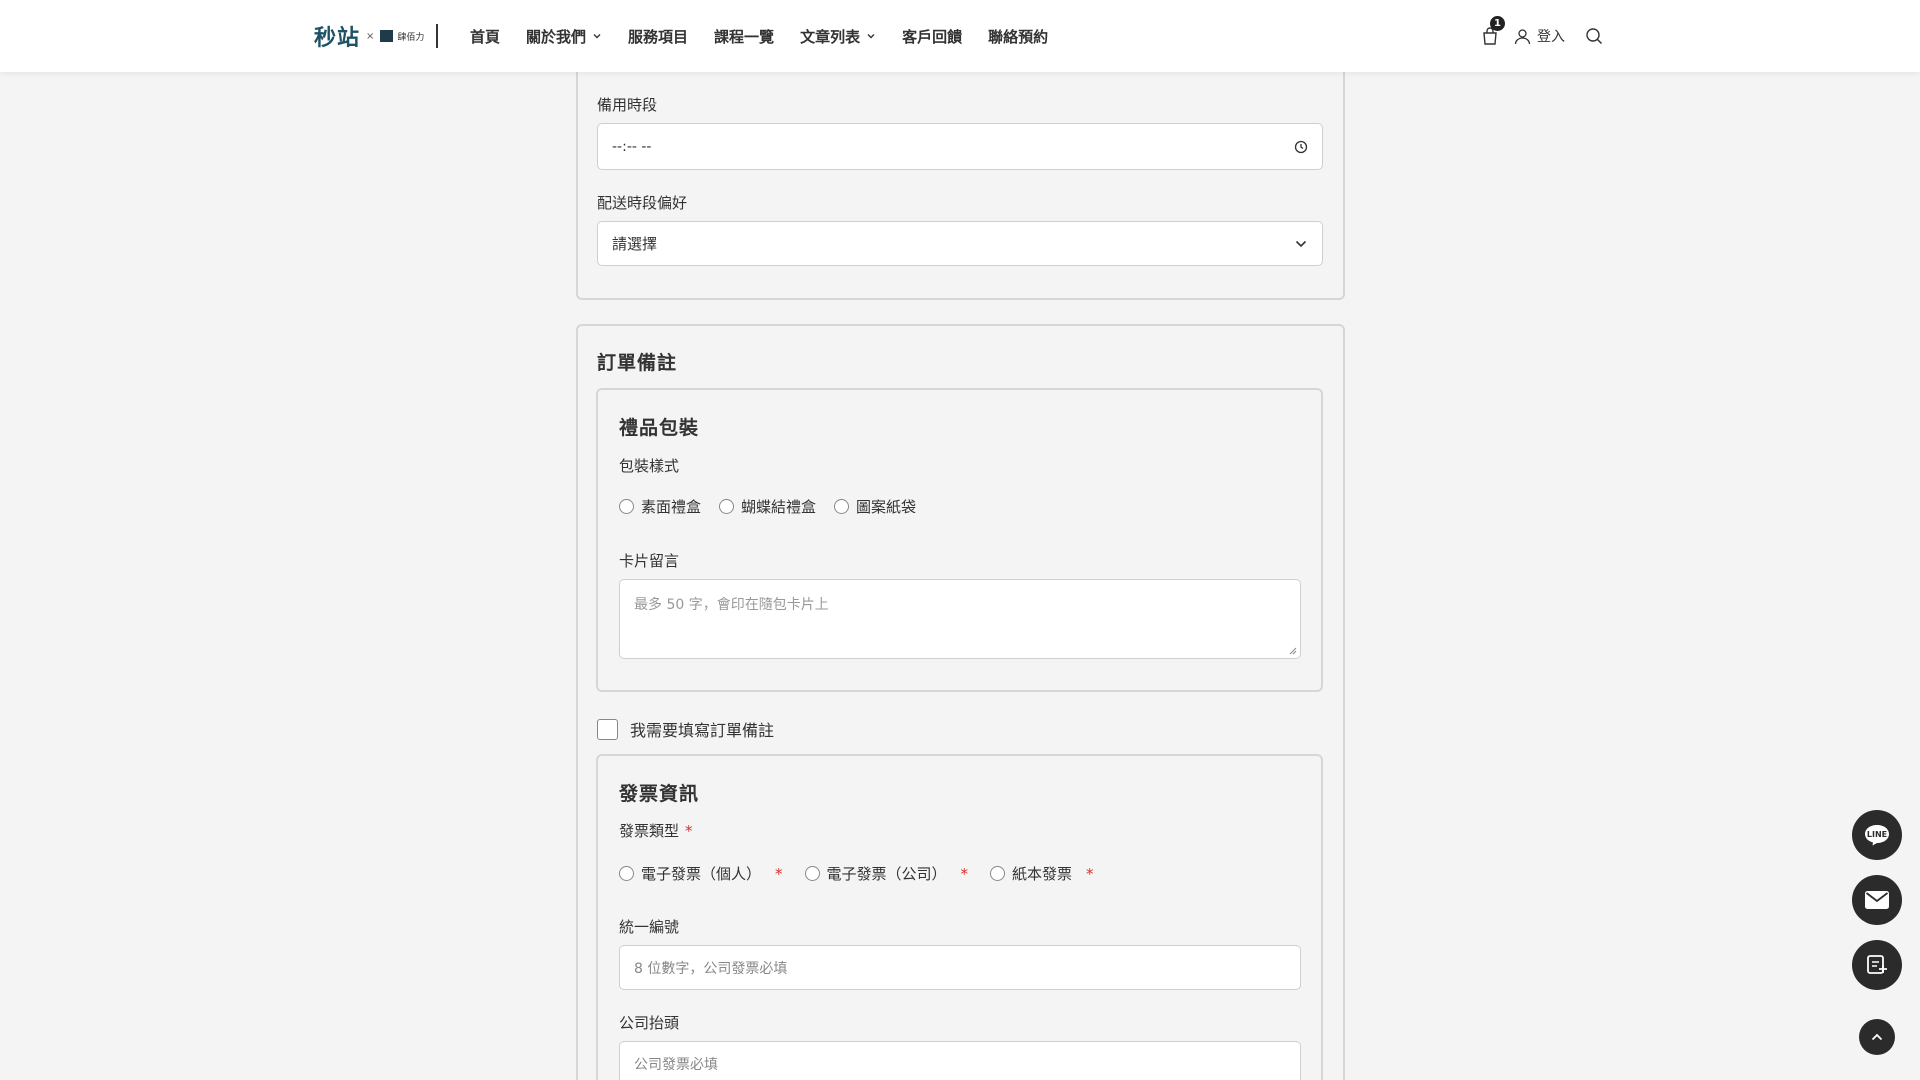 This screenshot has width=1920, height=1080. Describe the element at coordinates (731, 605) in the screenshot. I see `card-message-placeholder: 最多 50 字，會印在隨包卡片上` at that location.